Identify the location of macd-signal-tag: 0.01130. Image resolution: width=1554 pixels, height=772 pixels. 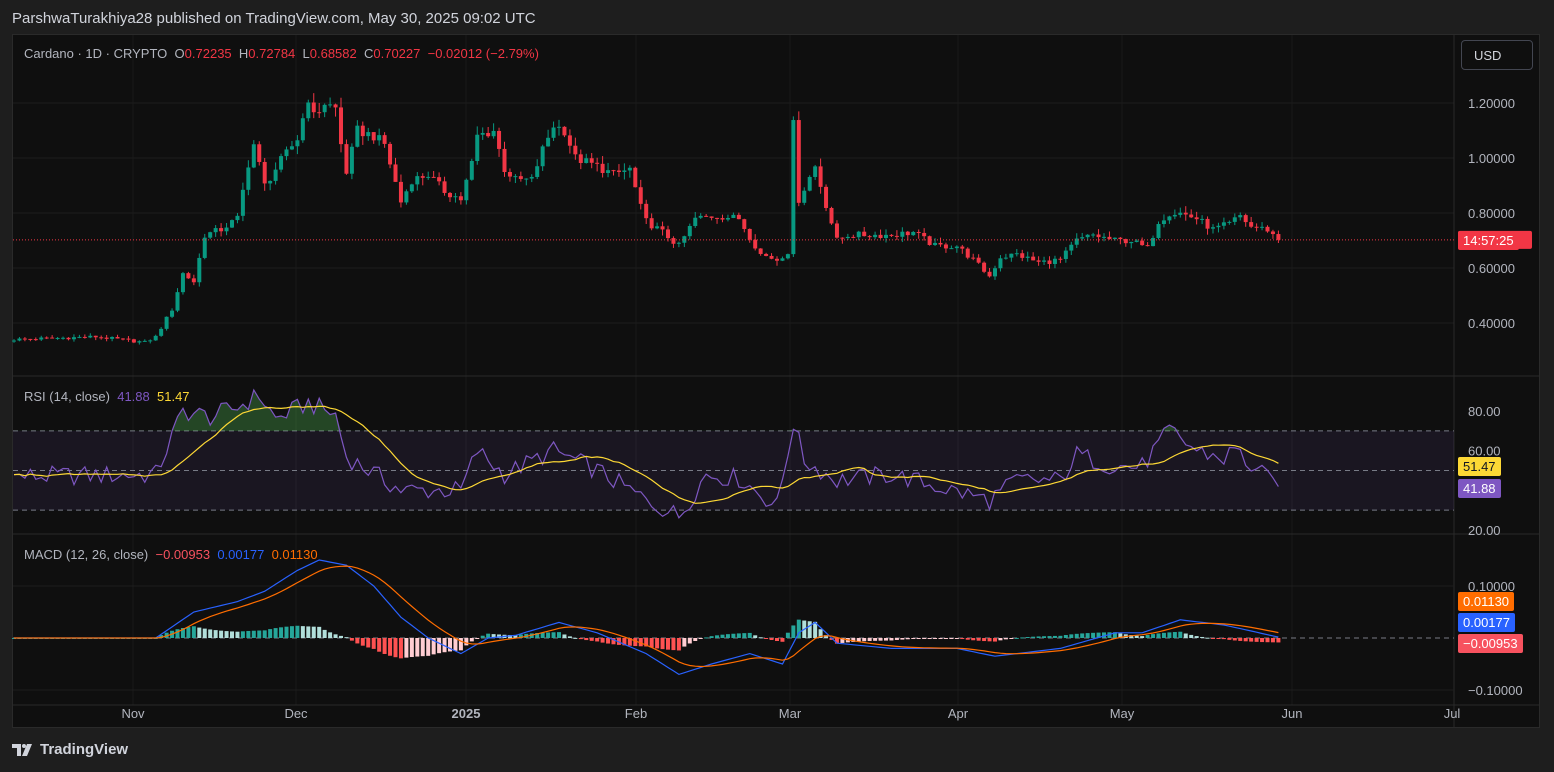
(1486, 601).